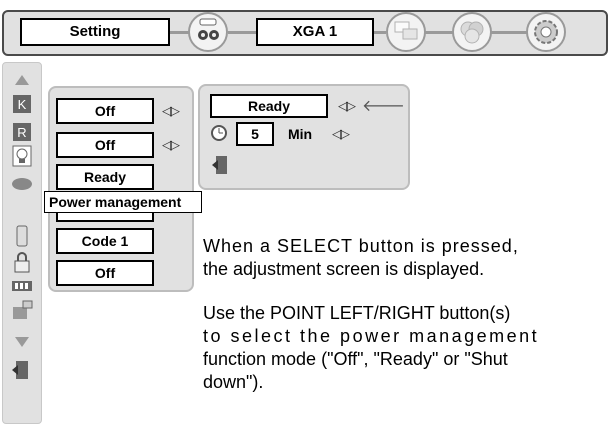  Describe the element at coordinates (105, 273) in the screenshot. I see `submenu-value-6: Off` at that location.